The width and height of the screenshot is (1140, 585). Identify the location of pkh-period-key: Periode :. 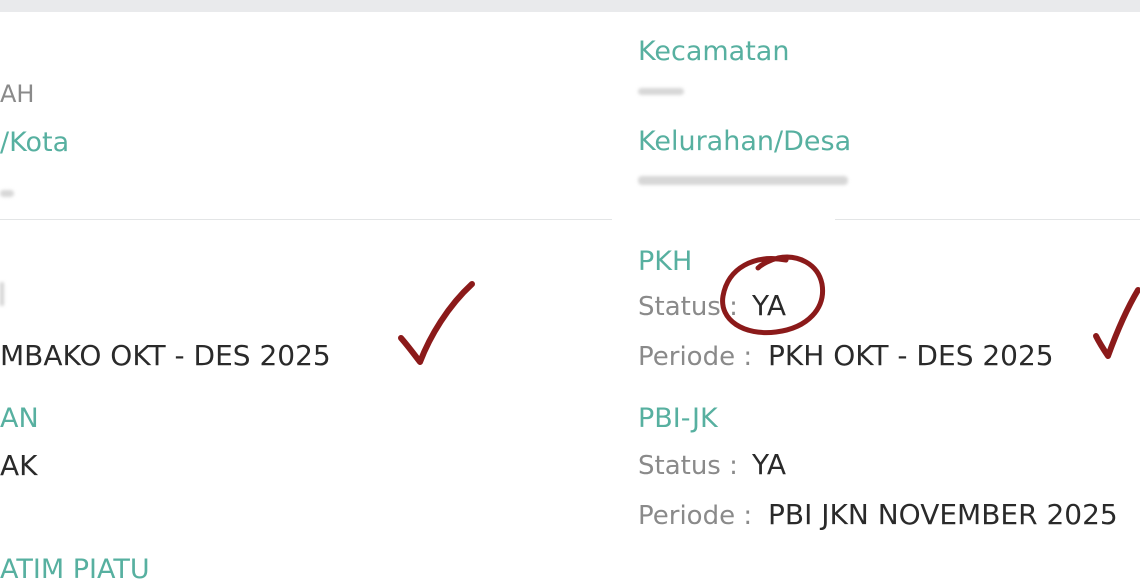
(695, 357).